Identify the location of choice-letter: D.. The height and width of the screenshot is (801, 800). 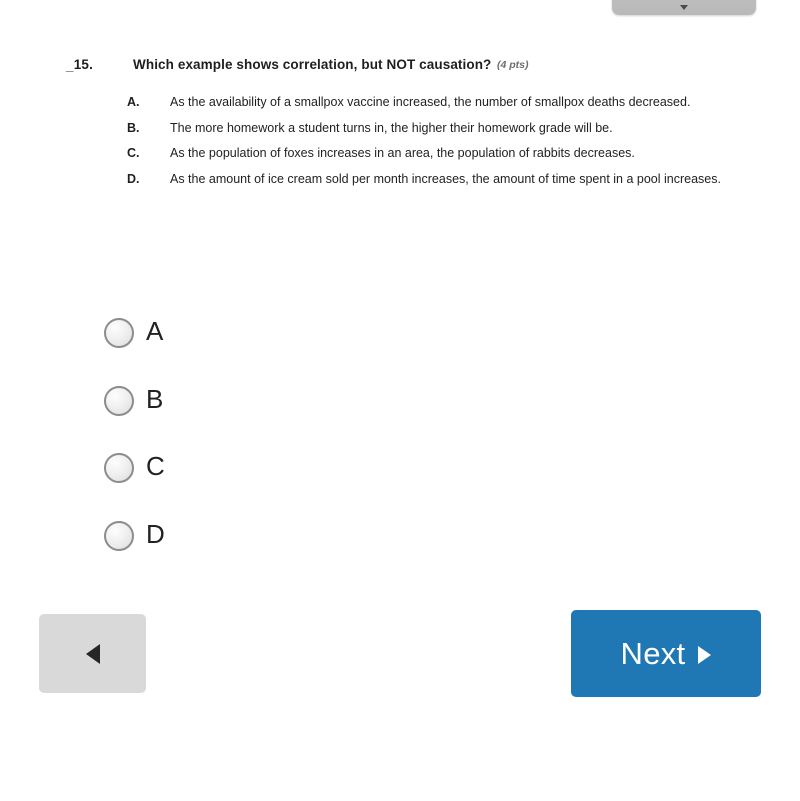
(133, 178).